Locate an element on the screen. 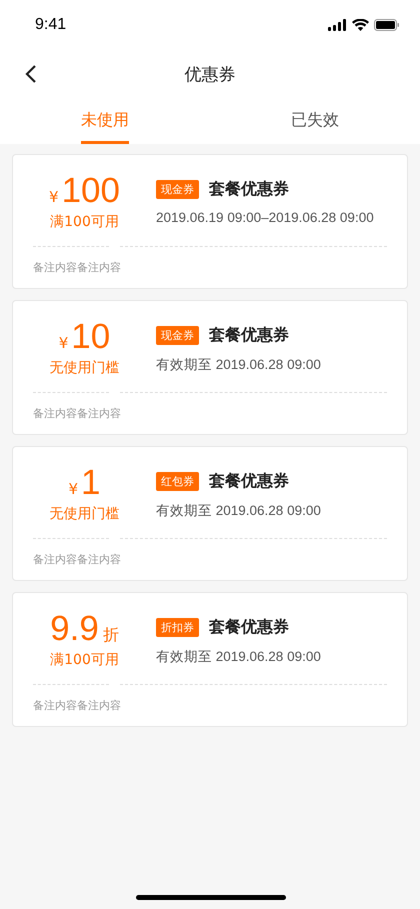 The width and height of the screenshot is (420, 909). coupon-amount: 9.9 is located at coordinates (74, 628).